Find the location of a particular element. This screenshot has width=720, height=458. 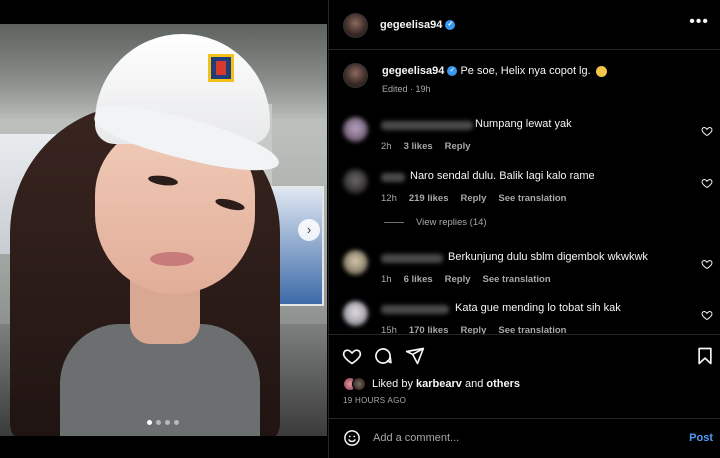

view-replies-label: View replies (14) is located at coordinates (451, 222).